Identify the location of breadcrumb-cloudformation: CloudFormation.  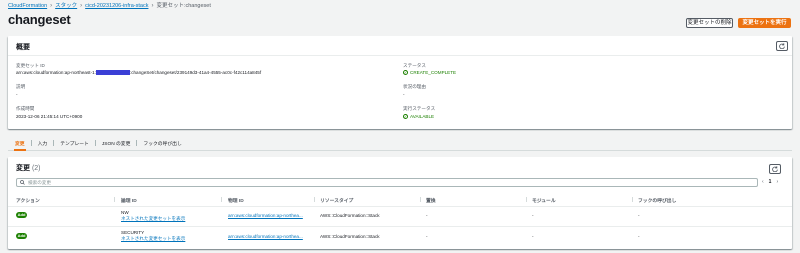
(27, 6).